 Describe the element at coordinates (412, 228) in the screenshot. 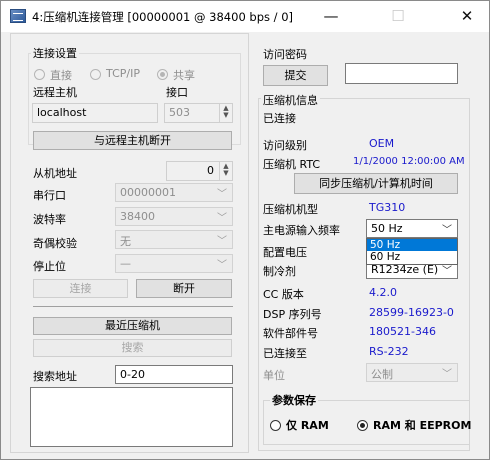

I see `mains-frequency-select: 50 Hz ﹀` at that location.